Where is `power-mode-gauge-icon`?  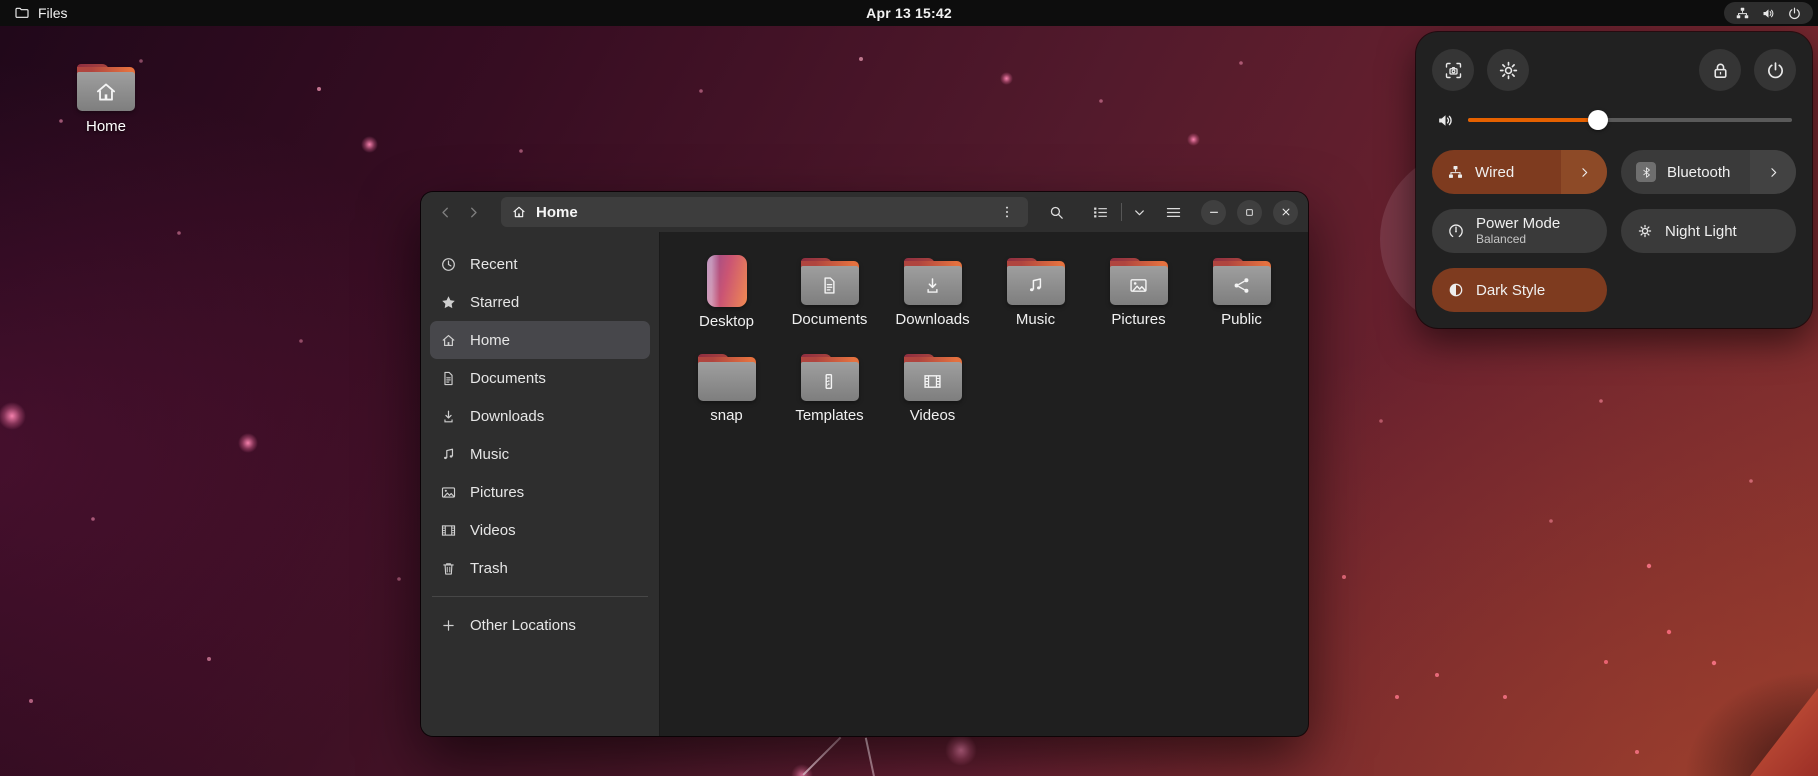
power-mode-gauge-icon is located at coordinates (1456, 231).